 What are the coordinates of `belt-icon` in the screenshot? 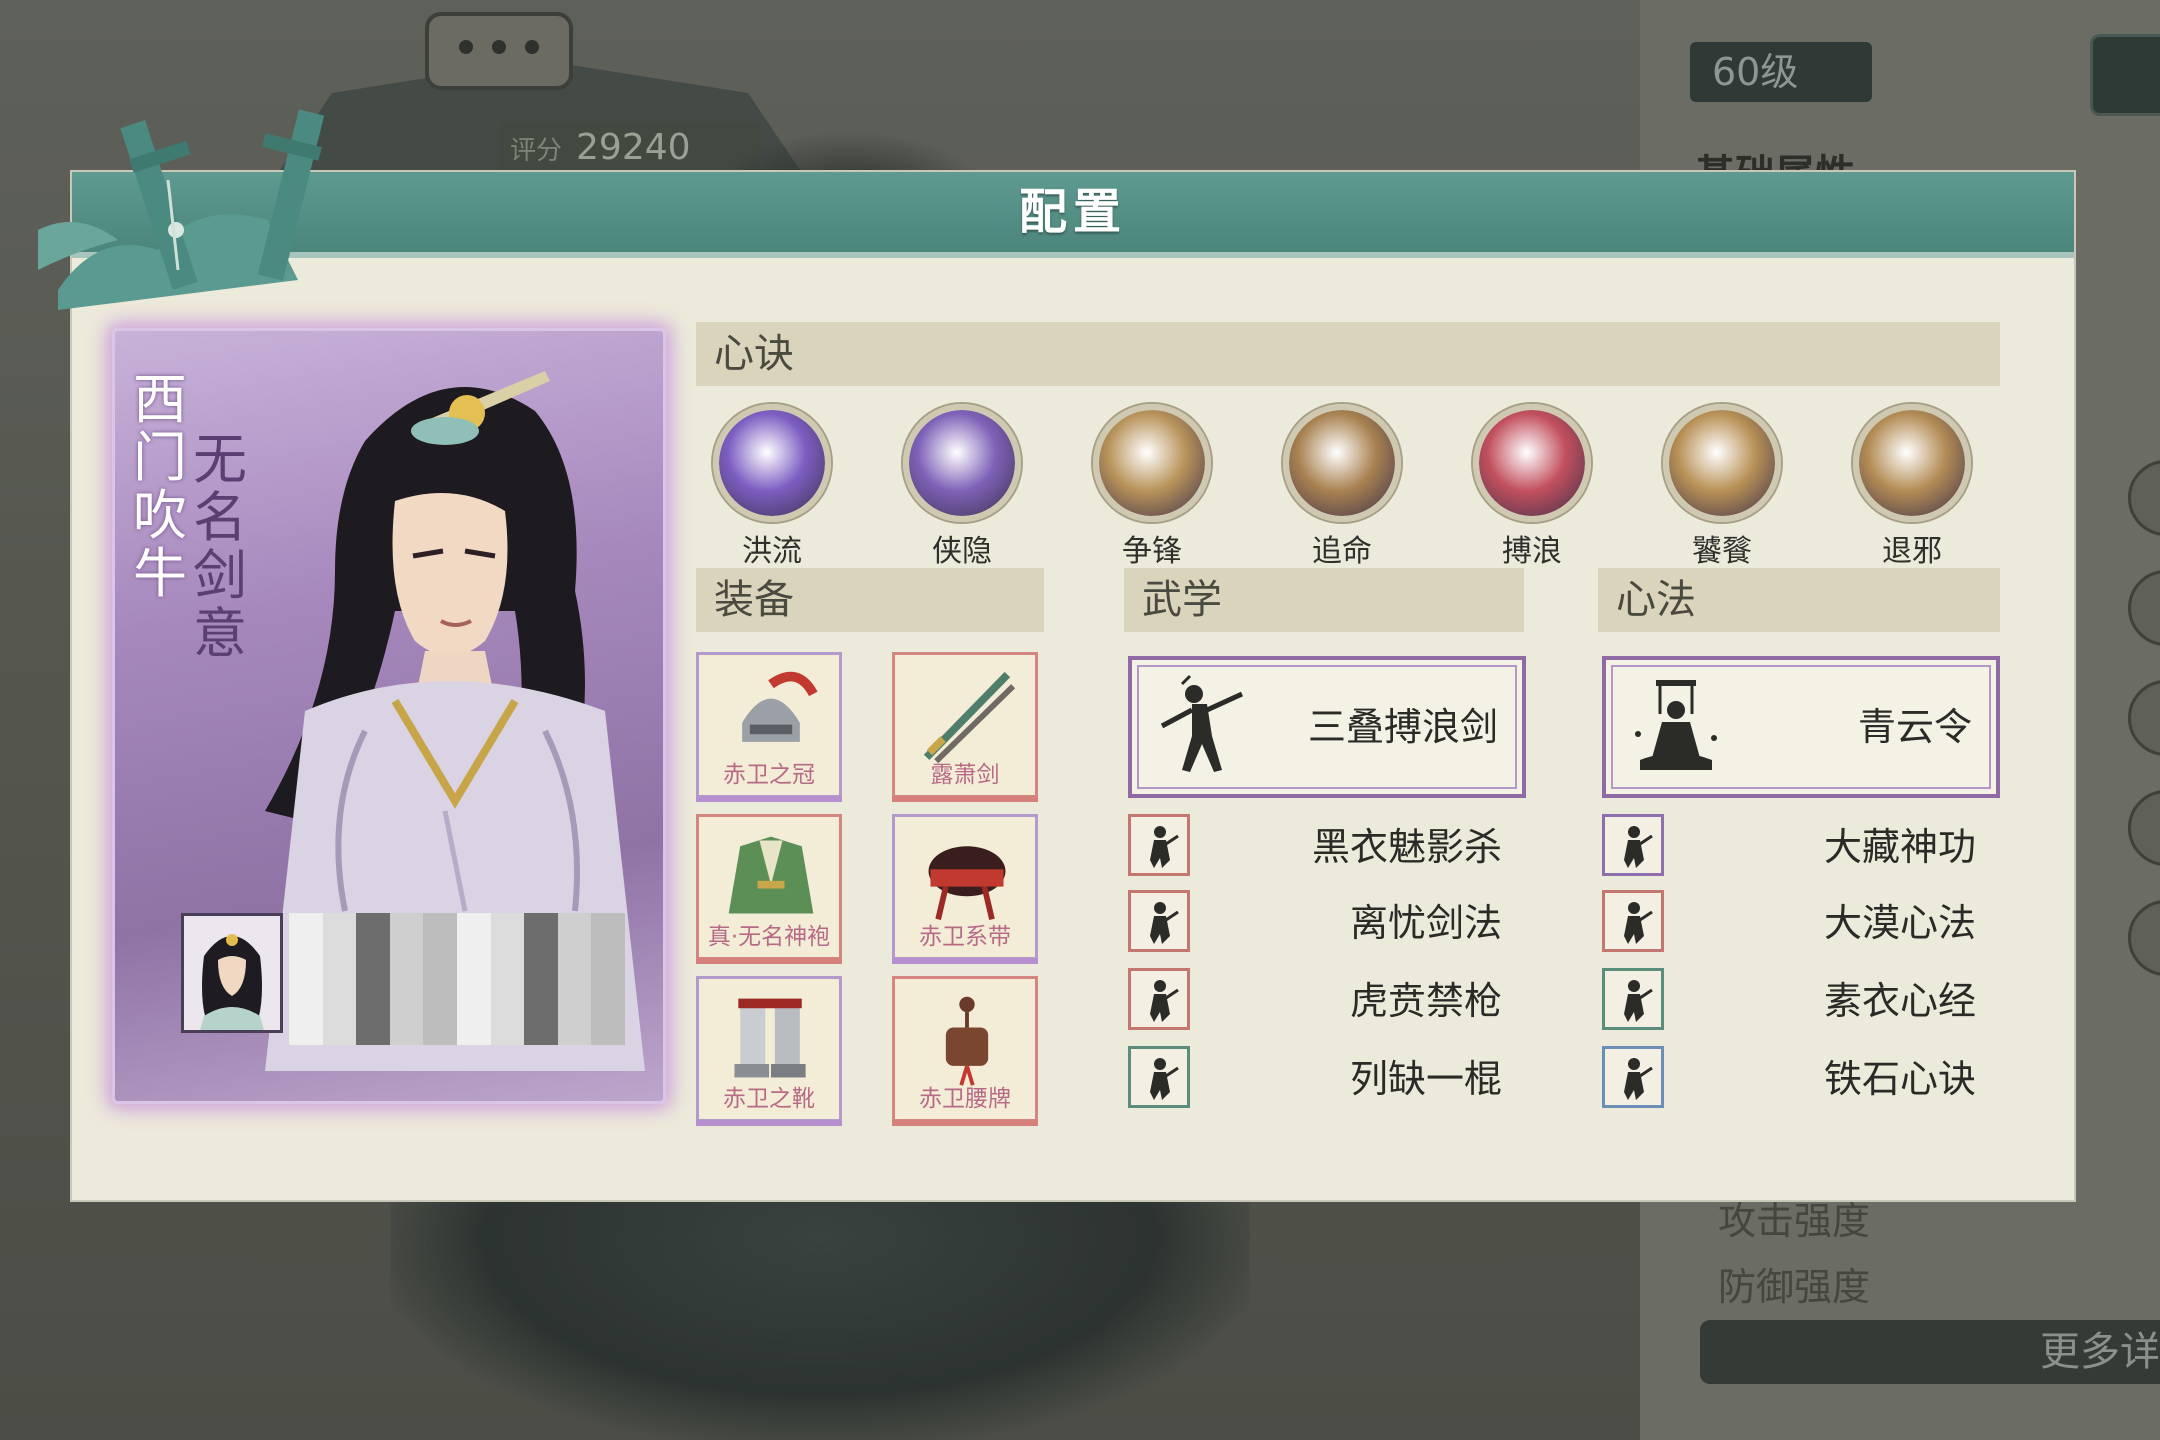 It's located at (967, 877).